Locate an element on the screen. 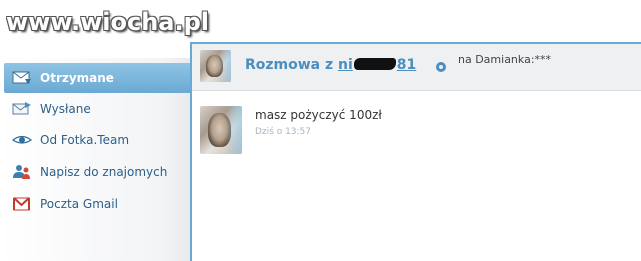 Image resolution: width=641 pixels, height=261 pixels. gmail-icon is located at coordinates (22, 204).